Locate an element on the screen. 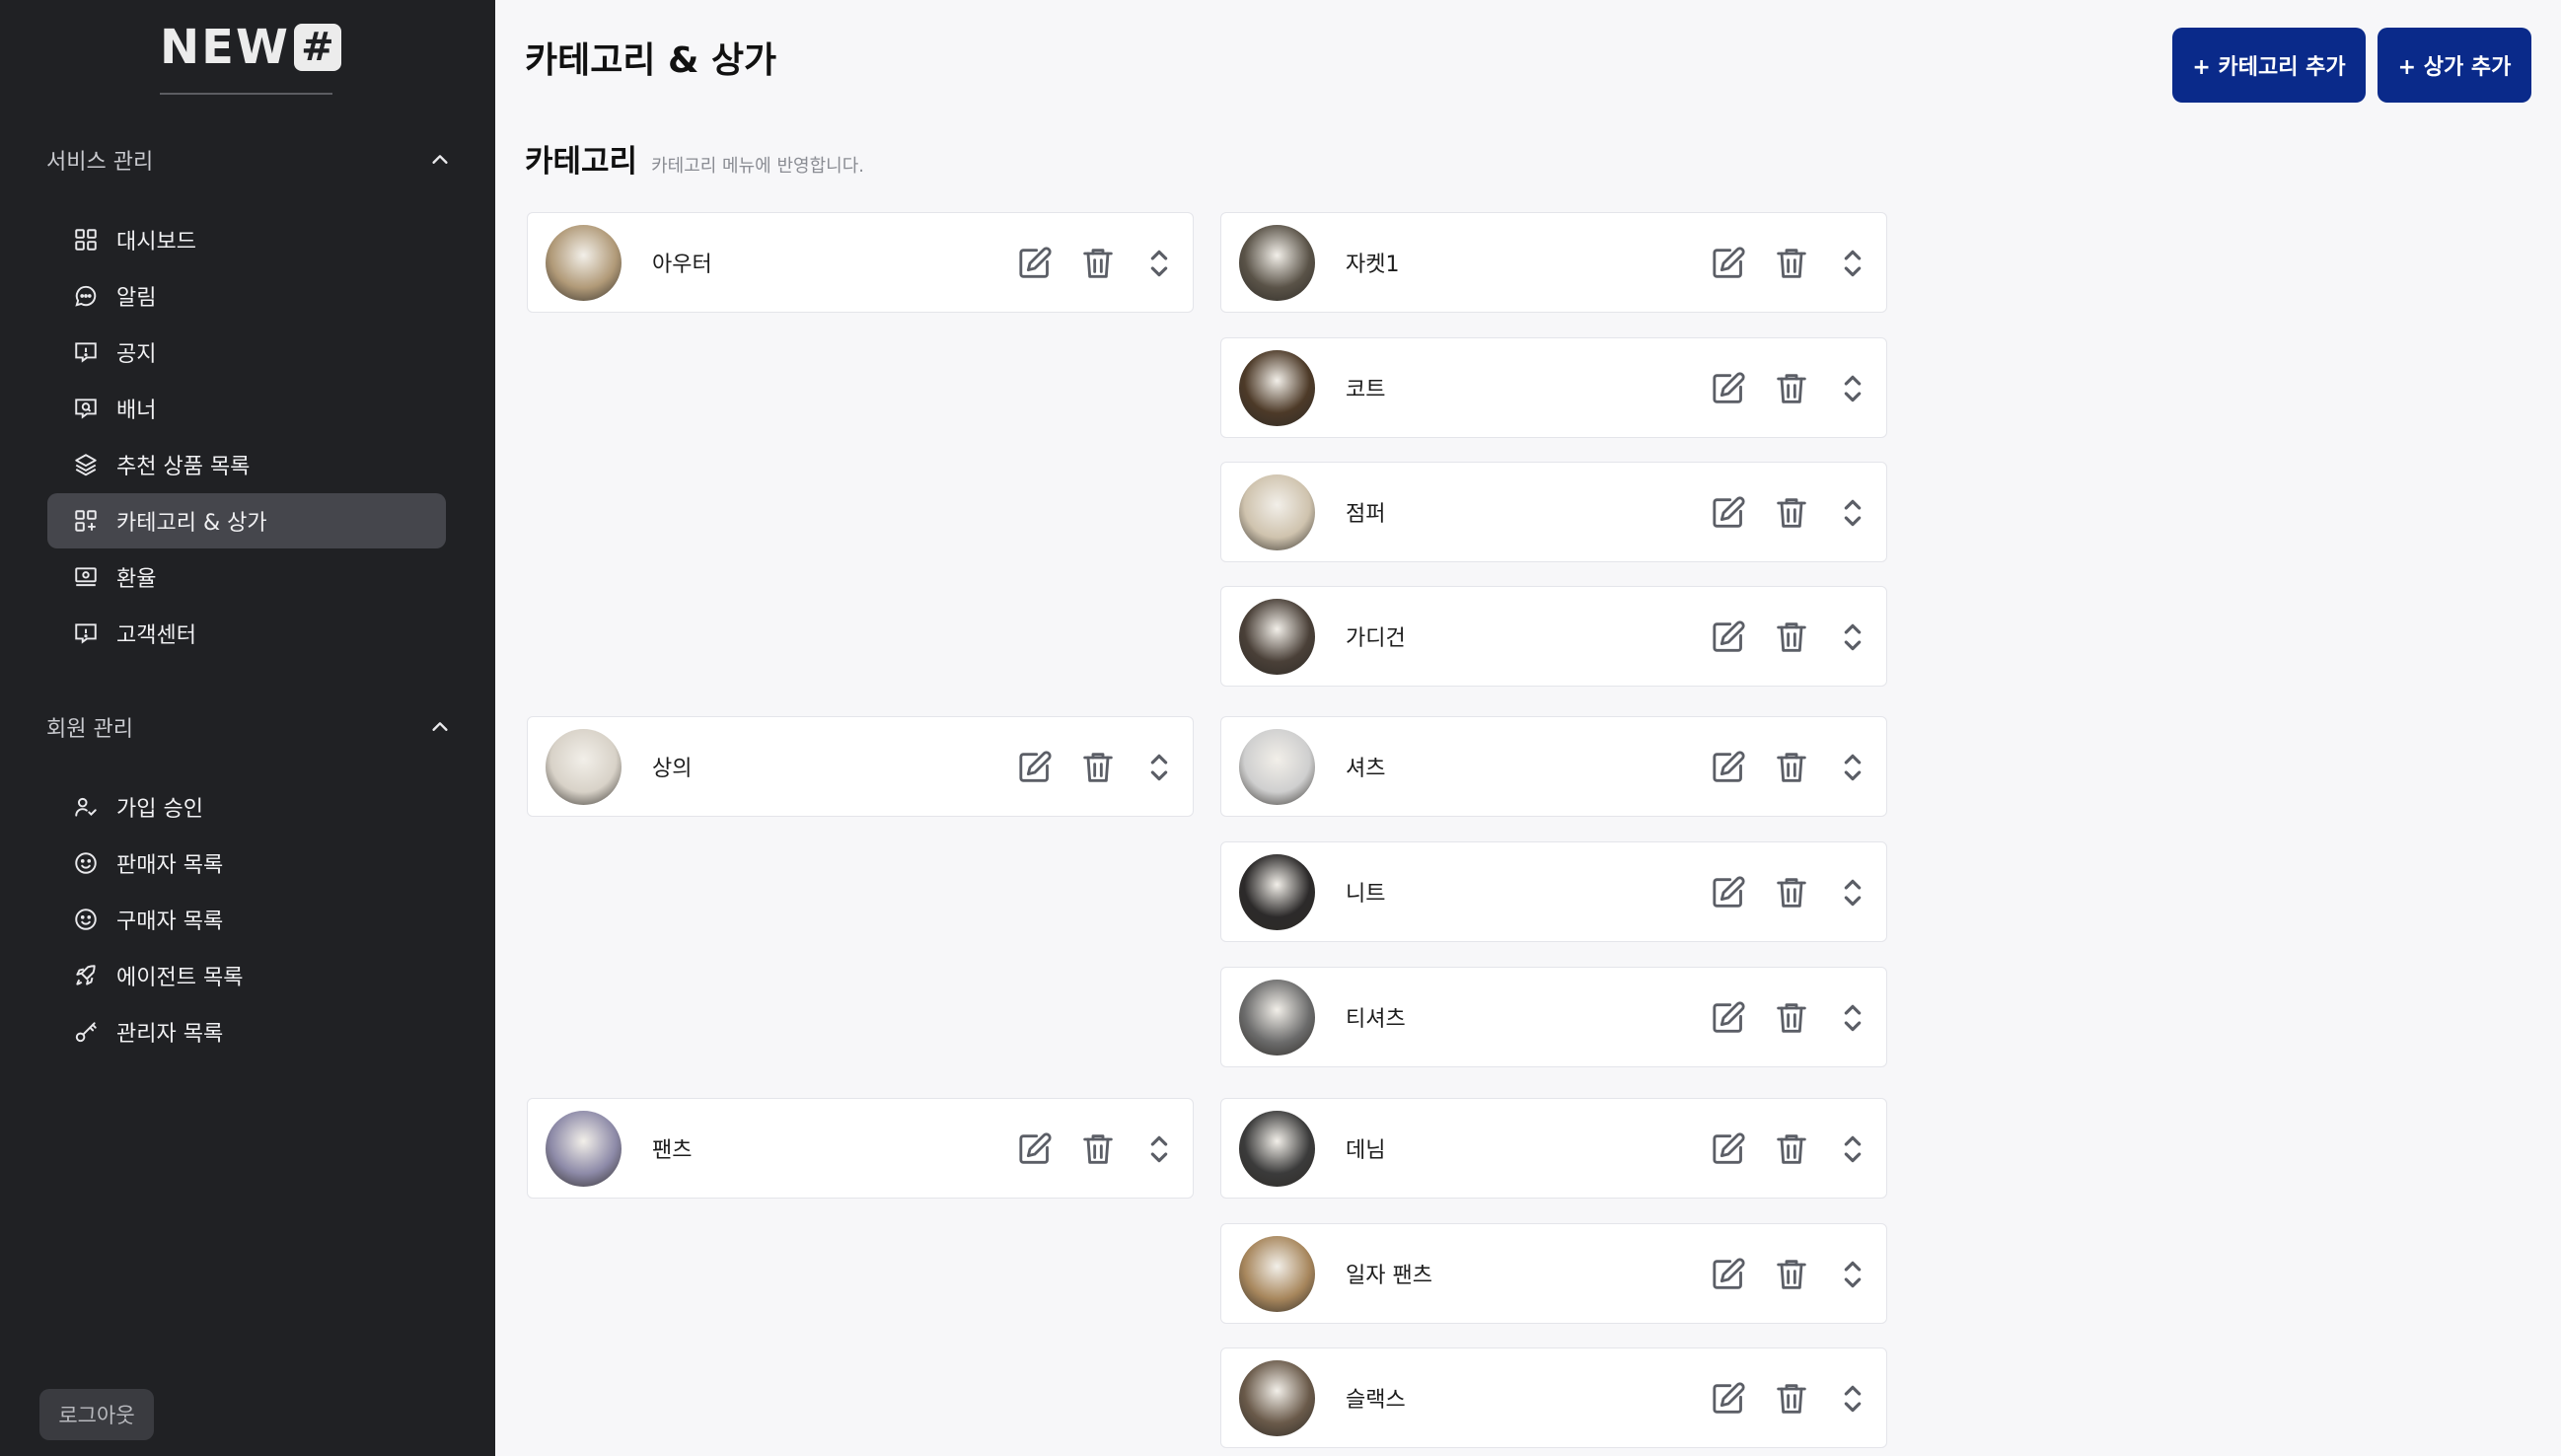 The width and height of the screenshot is (2561, 1456). category-label: 가디건 is located at coordinates (1376, 638).